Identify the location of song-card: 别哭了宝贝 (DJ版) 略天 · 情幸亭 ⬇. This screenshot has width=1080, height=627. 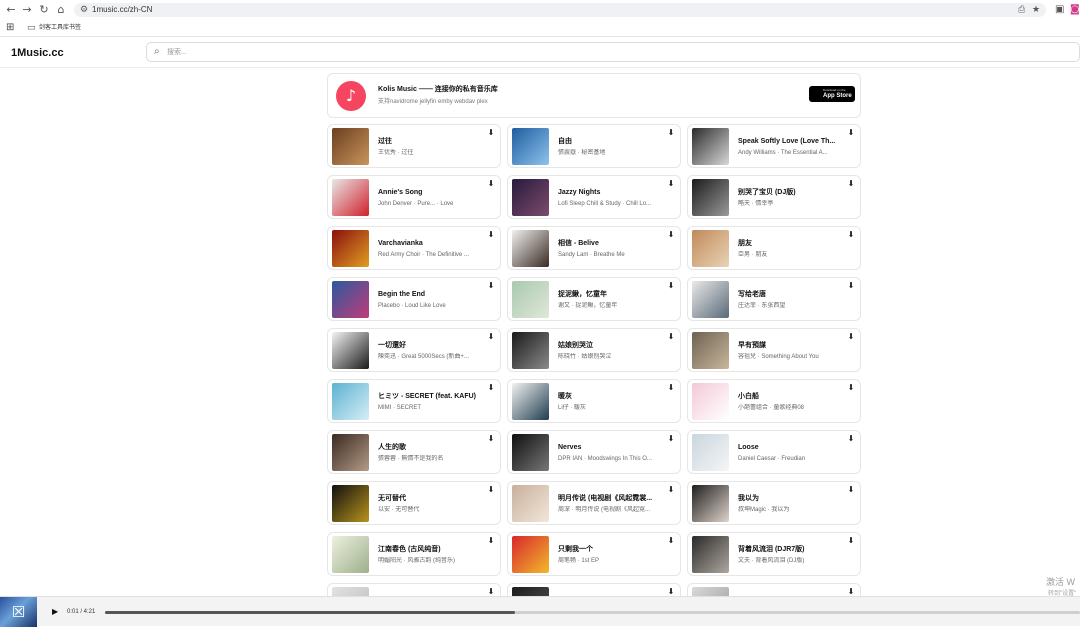
(774, 197).